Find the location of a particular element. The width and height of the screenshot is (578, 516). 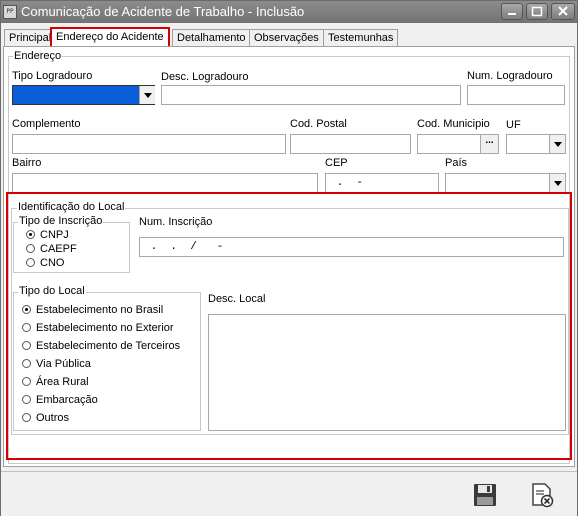

complemento-label: Complemento is located at coordinates (46, 124).